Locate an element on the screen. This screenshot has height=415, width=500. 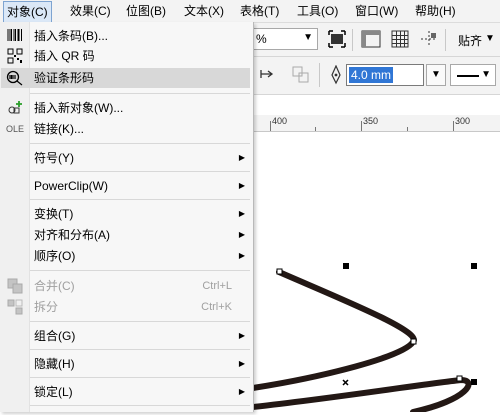
ruler-label: 300 is located at coordinates (463, 121).